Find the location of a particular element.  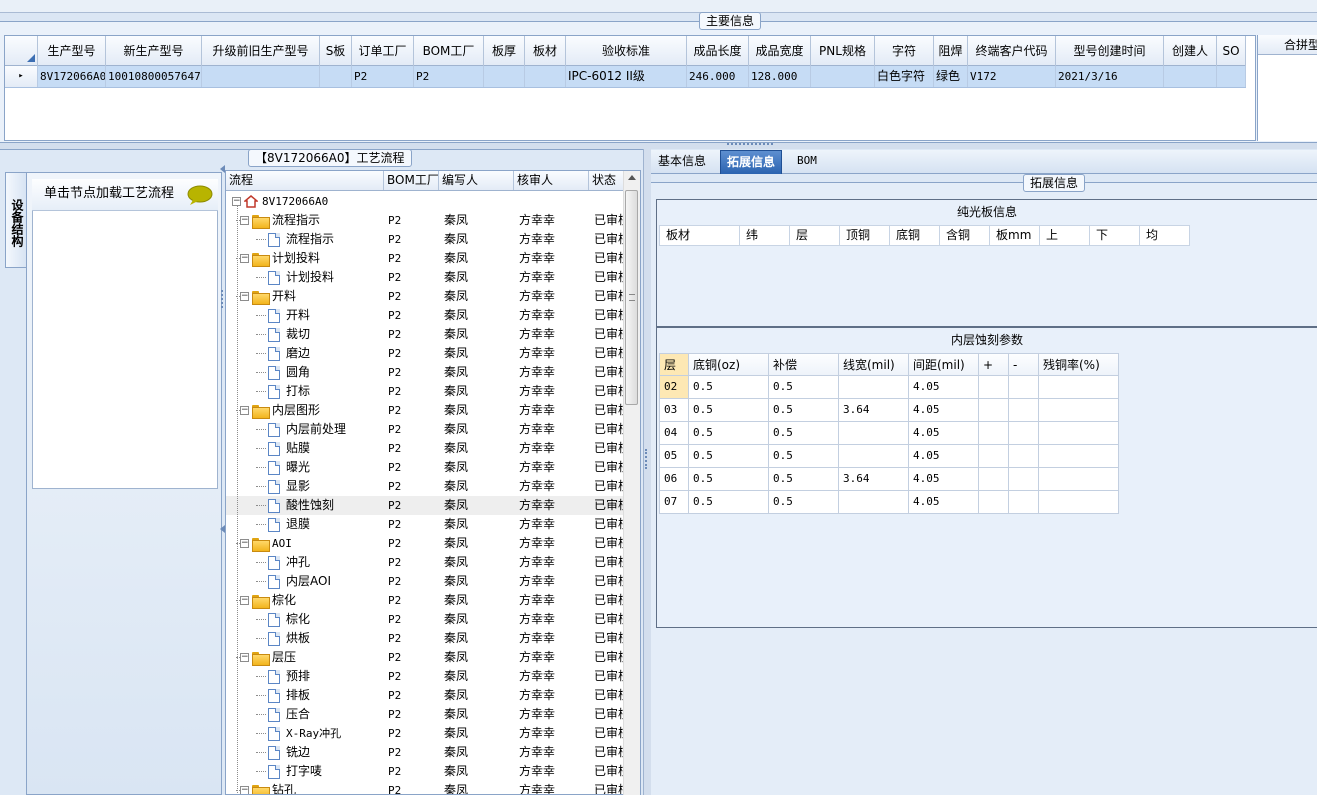

main-grid-col-header: 验收标准 is located at coordinates (626, 51).